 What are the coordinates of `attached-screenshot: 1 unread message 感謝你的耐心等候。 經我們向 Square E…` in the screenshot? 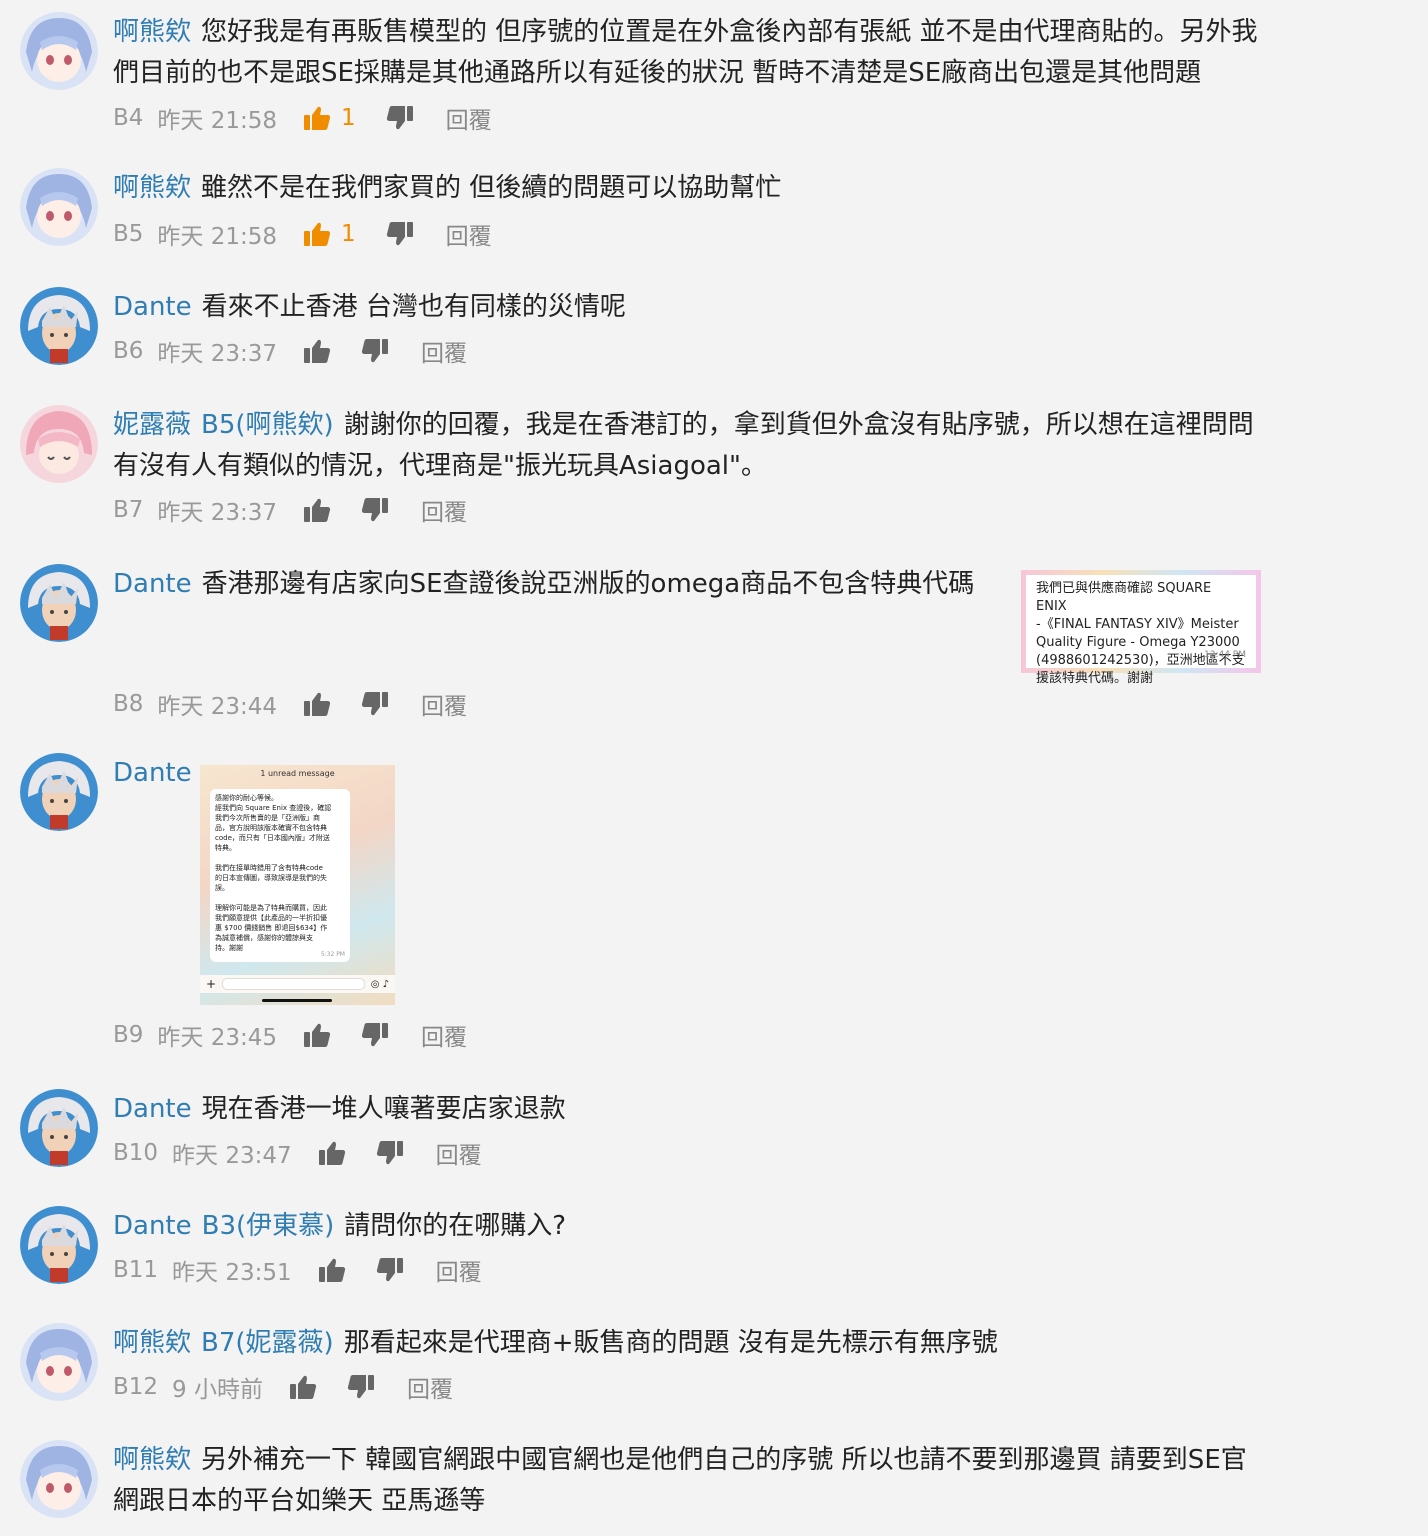 It's located at (297, 885).